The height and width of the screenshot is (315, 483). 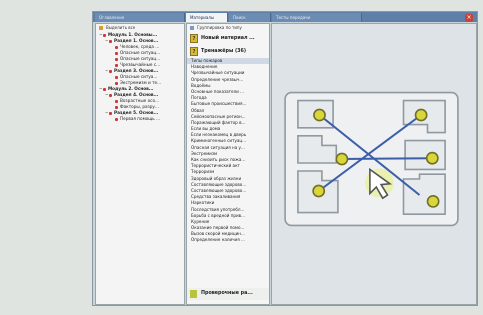 I want to click on trainers-item: ? Тренажёры (36), so click(x=228, y=51).